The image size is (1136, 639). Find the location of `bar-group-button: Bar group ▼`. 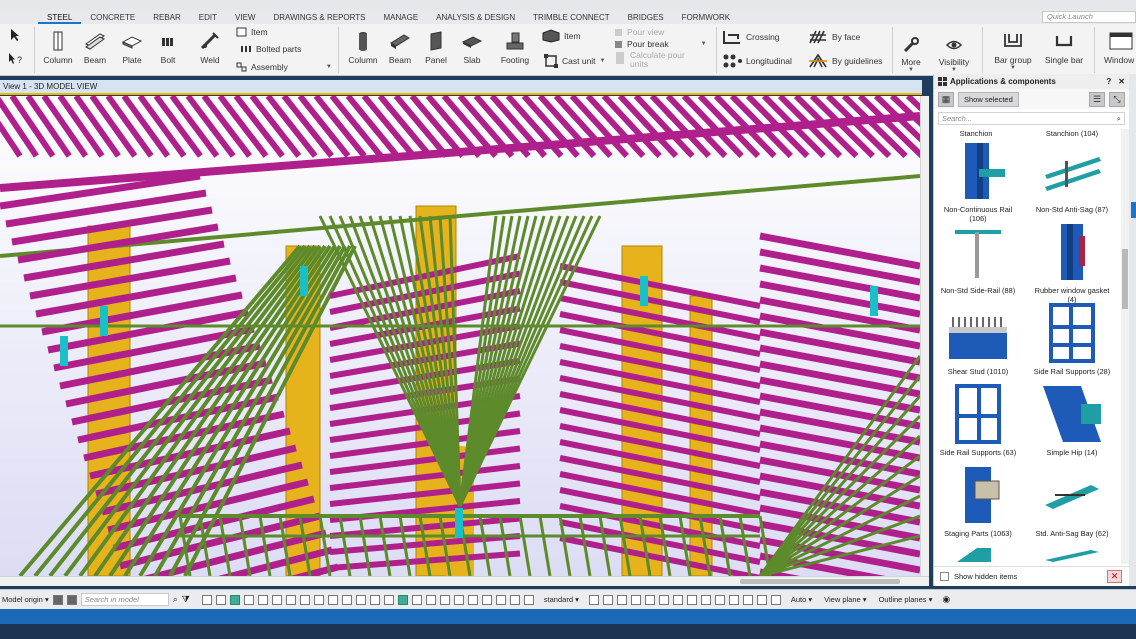

bar-group-button: Bar group ▼ is located at coordinates (1013, 50).